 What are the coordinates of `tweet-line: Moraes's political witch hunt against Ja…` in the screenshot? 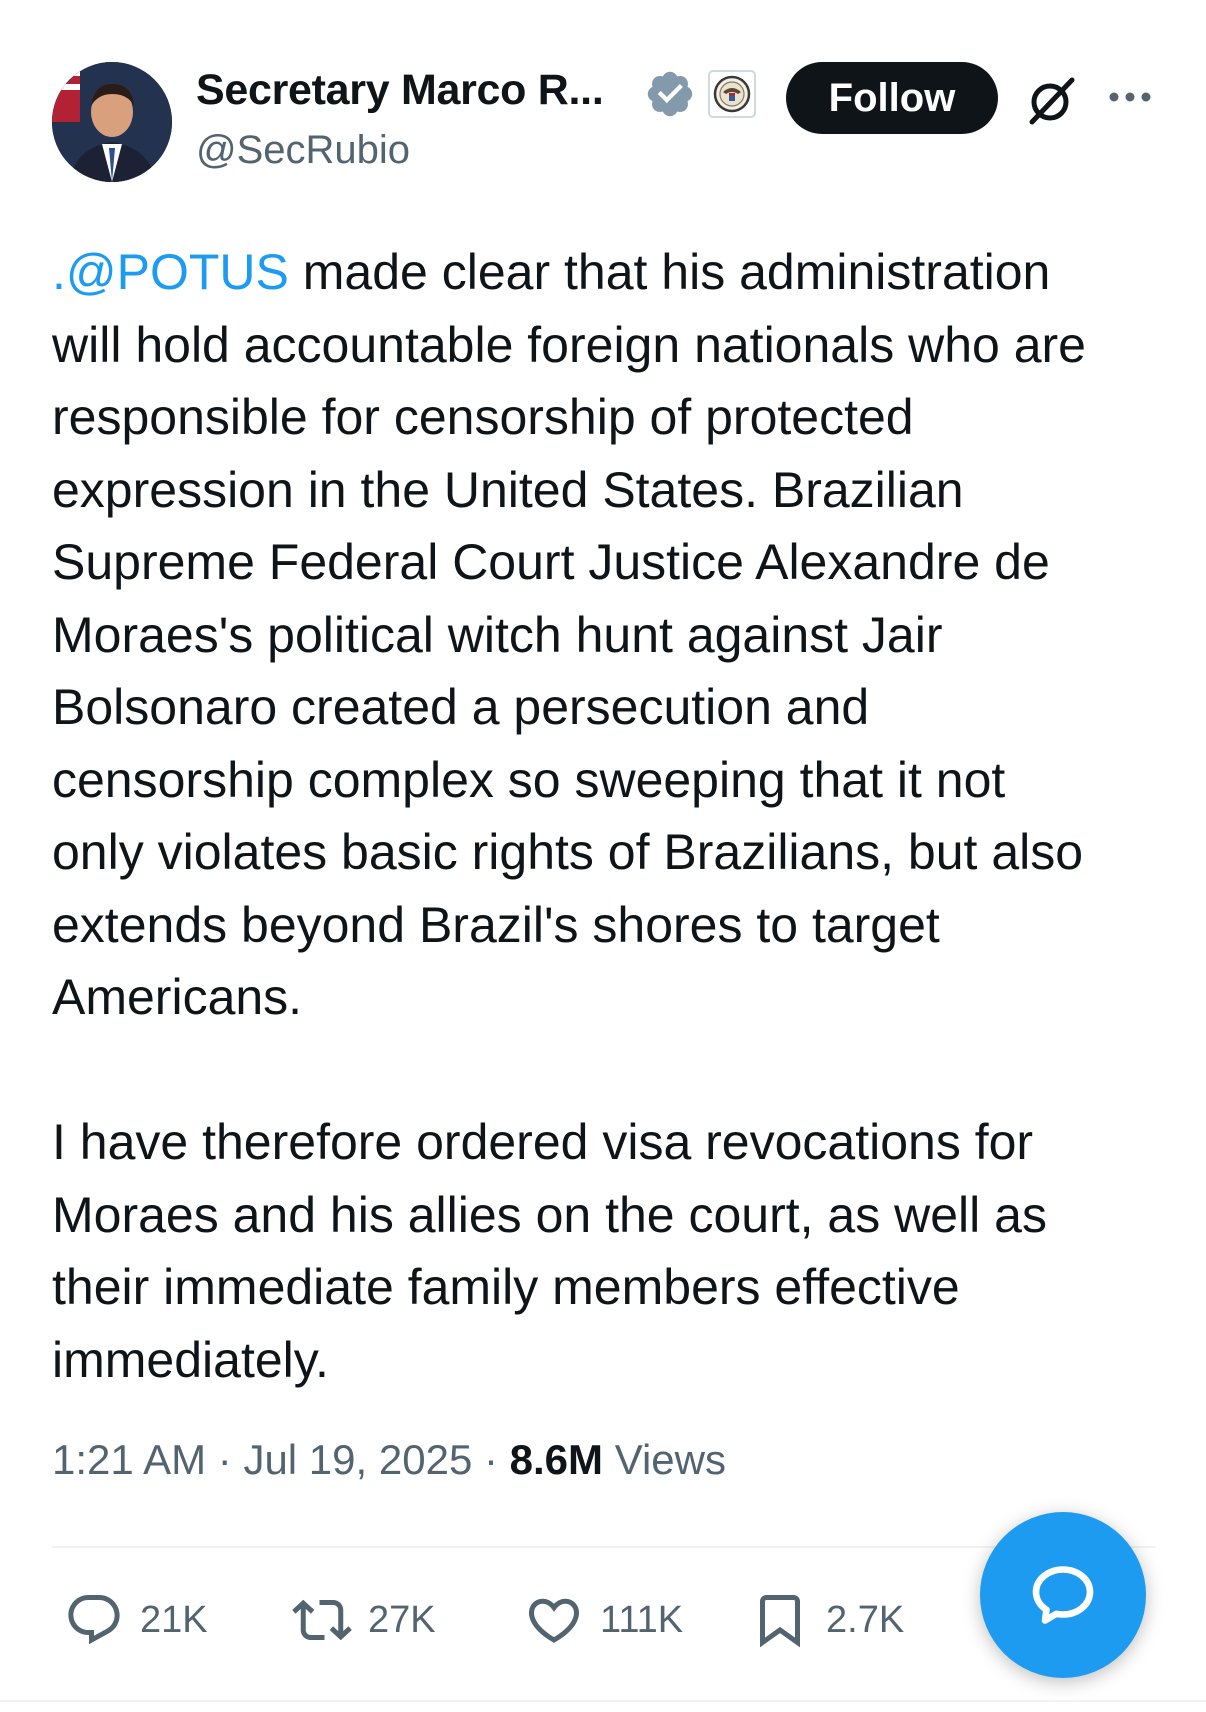 It's located at (497, 634).